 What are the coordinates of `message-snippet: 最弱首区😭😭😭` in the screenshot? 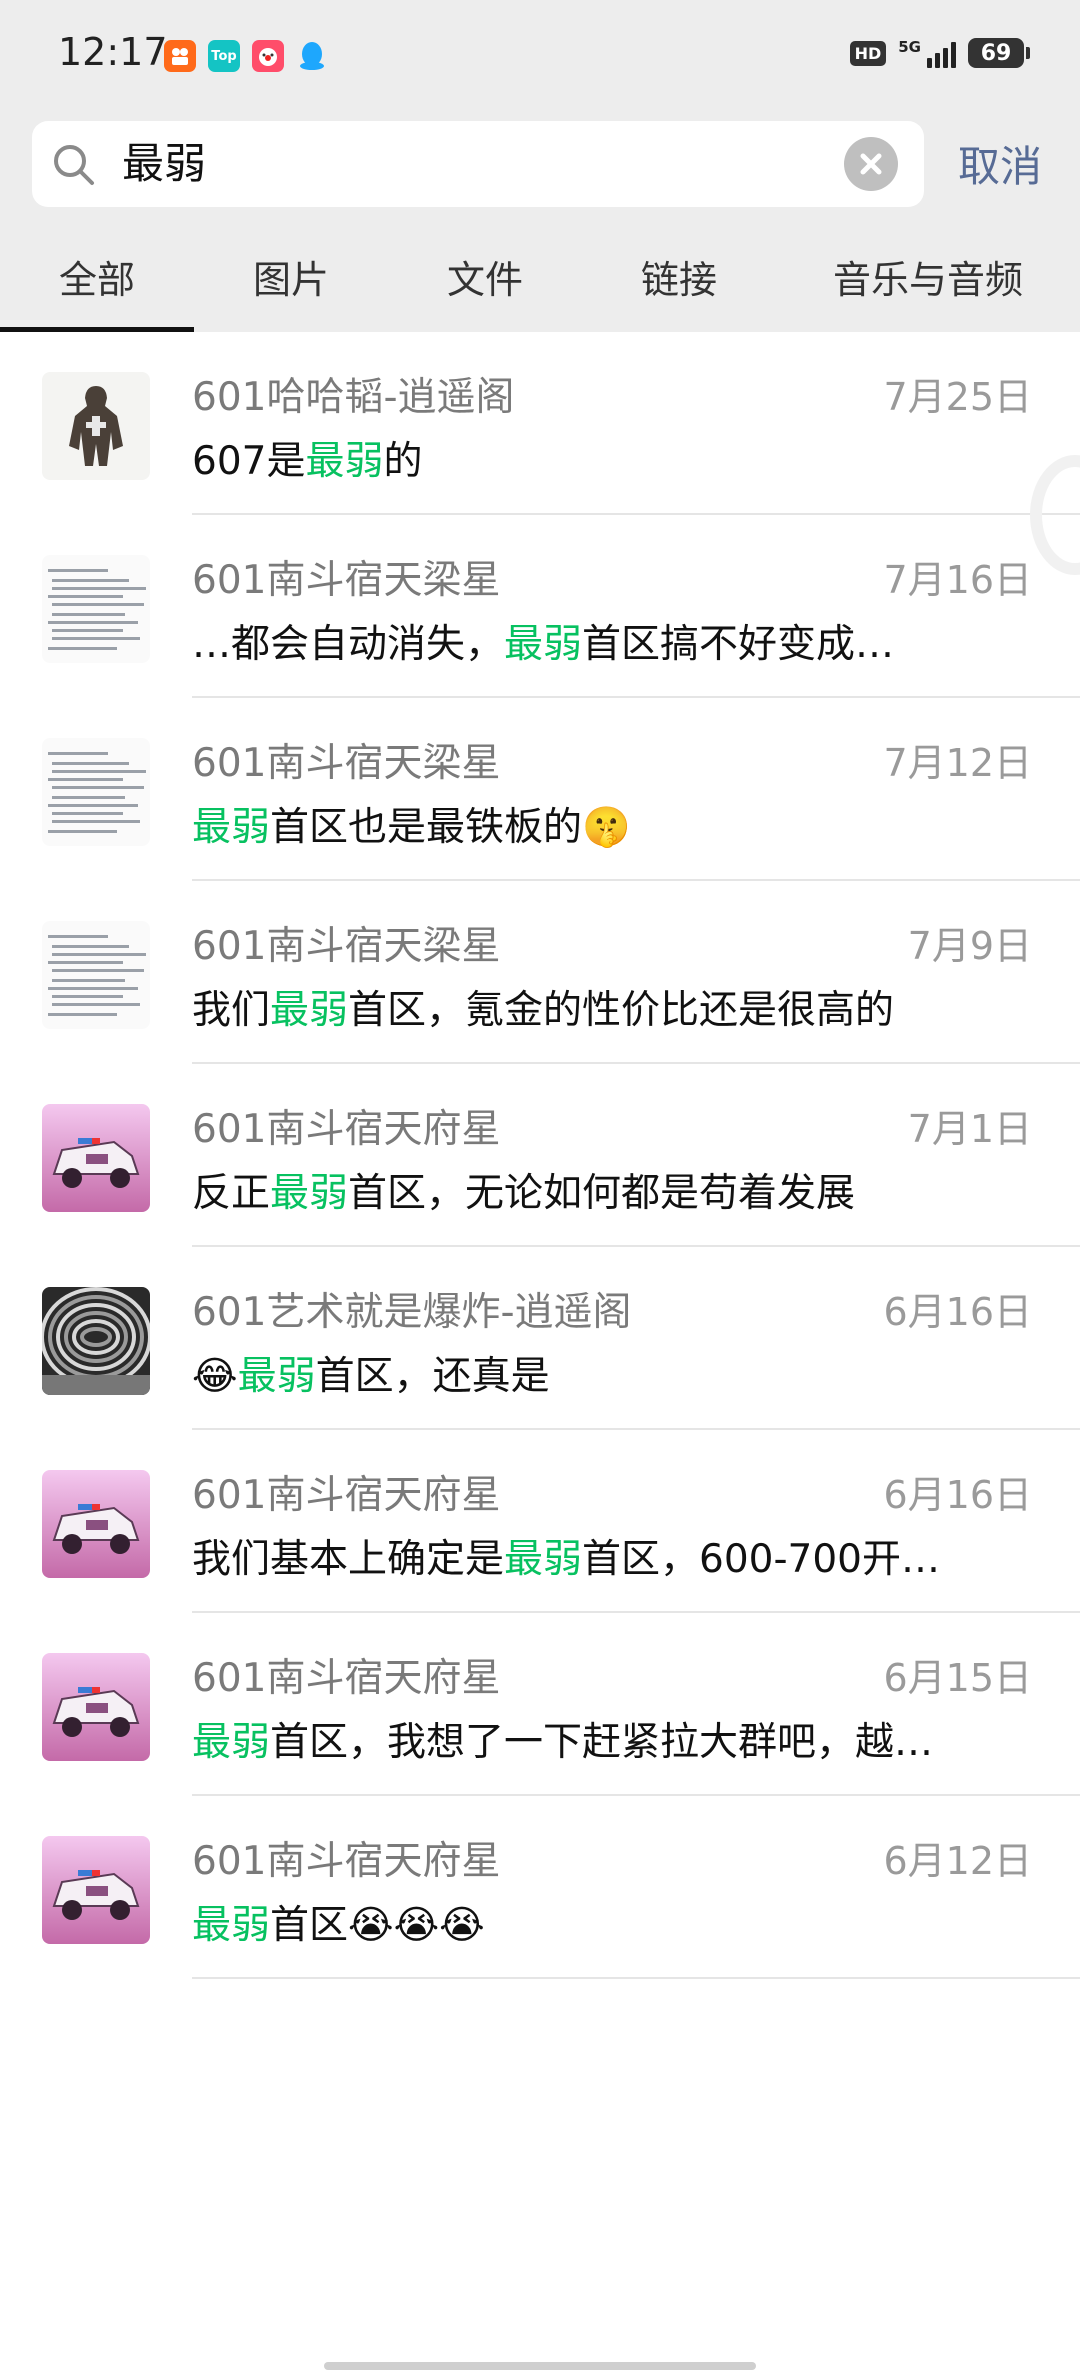 It's located at (338, 1922).